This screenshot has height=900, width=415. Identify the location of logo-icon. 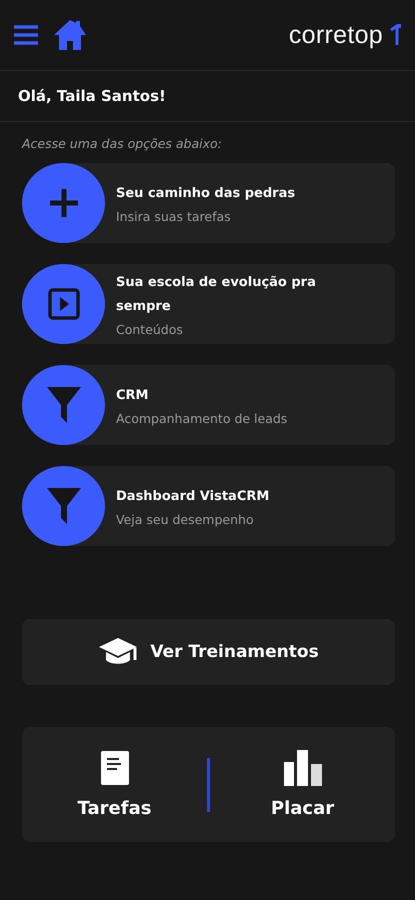
(395, 35).